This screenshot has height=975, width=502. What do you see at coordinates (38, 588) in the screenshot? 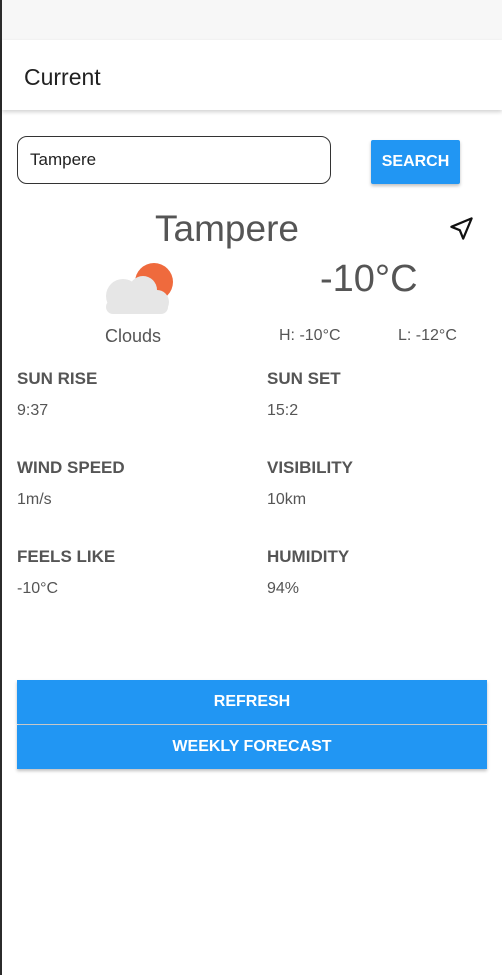
I see `feels-like-value: -10°C` at bounding box center [38, 588].